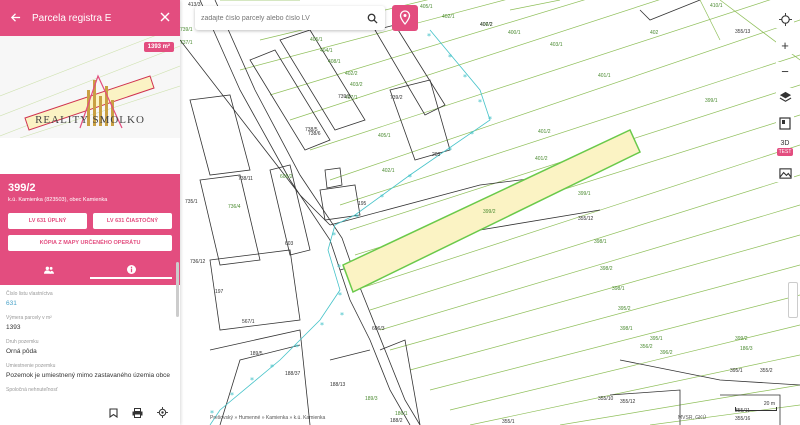 This screenshot has width=800, height=425. I want to click on svg-text: 398/2, so click(606, 269).